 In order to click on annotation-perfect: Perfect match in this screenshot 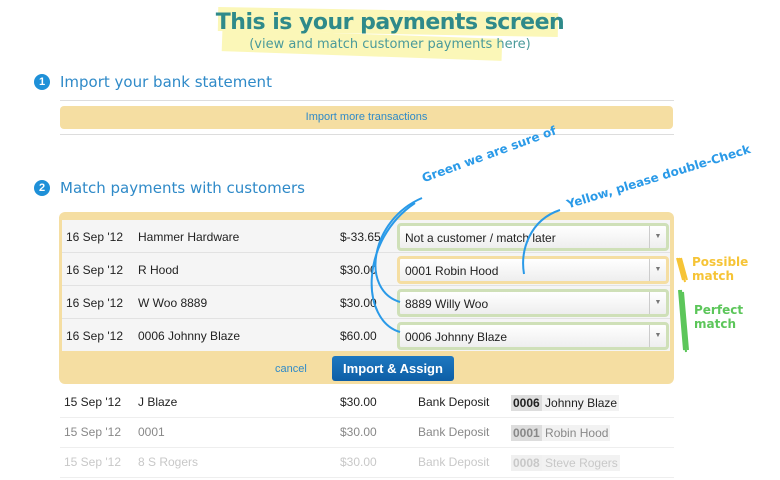, I will do `click(719, 317)`.